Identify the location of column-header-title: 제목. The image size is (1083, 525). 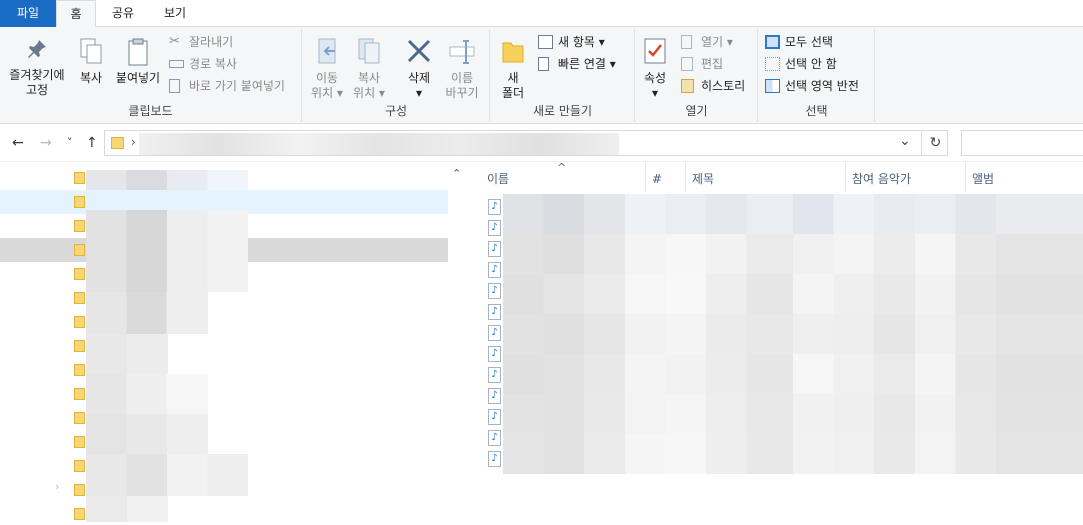
(766, 177).